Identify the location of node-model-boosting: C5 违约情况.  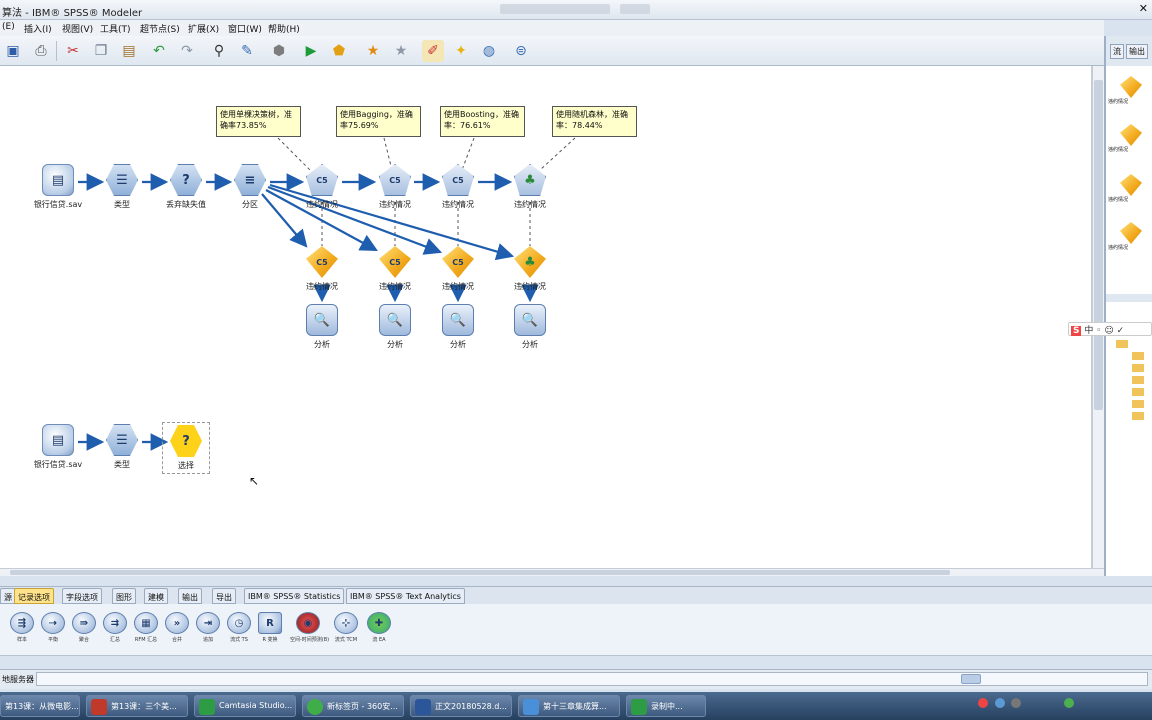
(458, 187).